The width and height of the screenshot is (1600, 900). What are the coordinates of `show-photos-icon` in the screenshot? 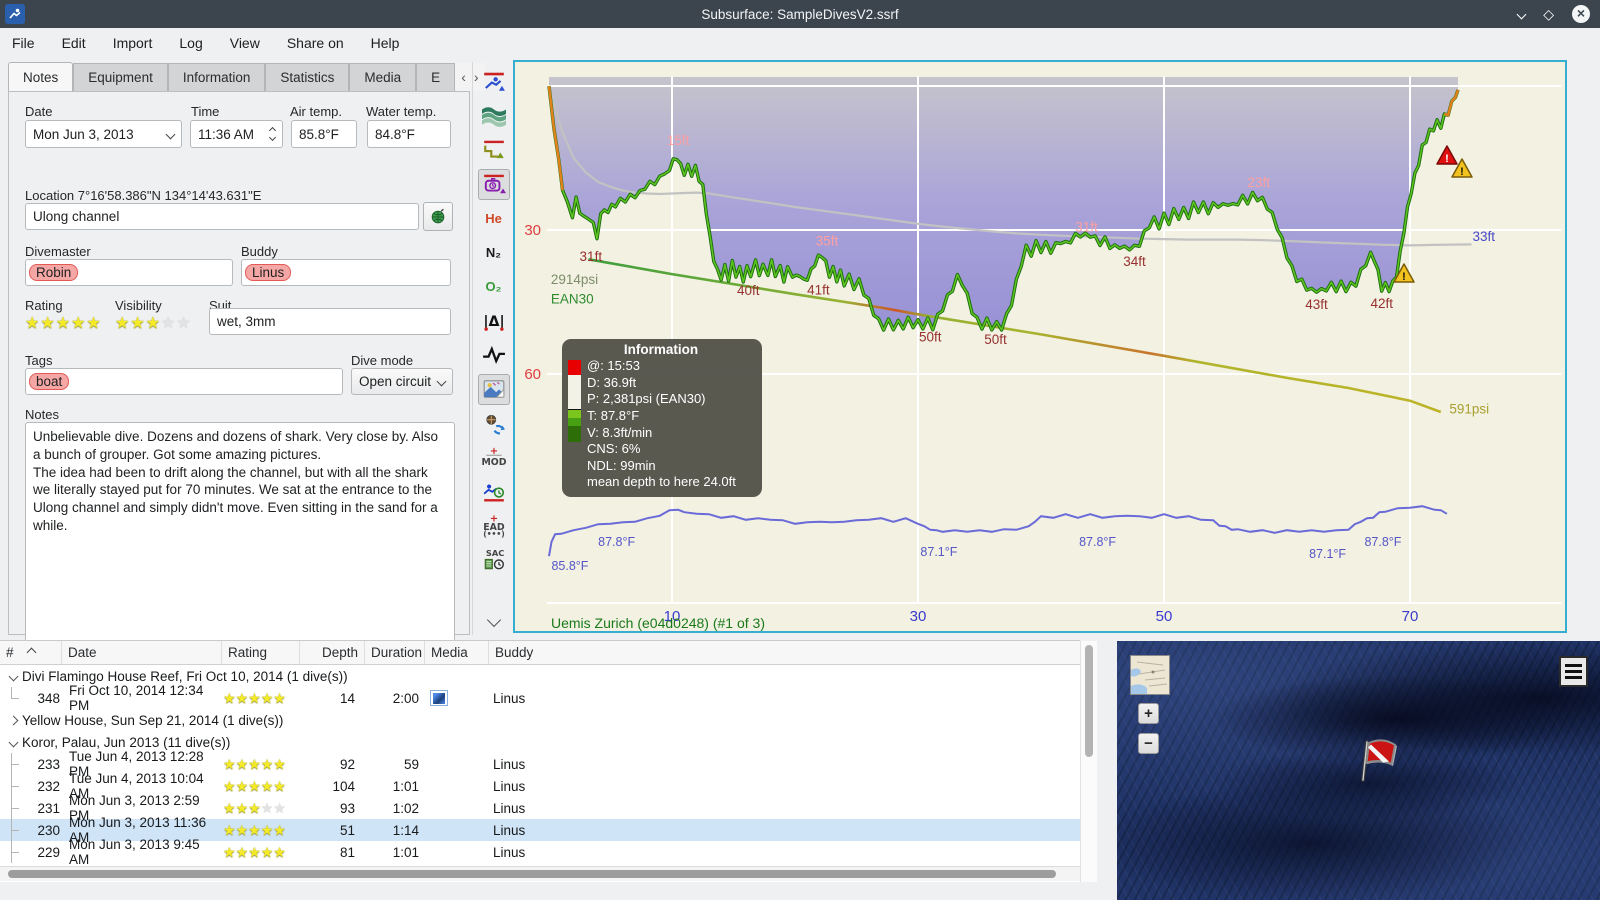 It's located at (493, 389).